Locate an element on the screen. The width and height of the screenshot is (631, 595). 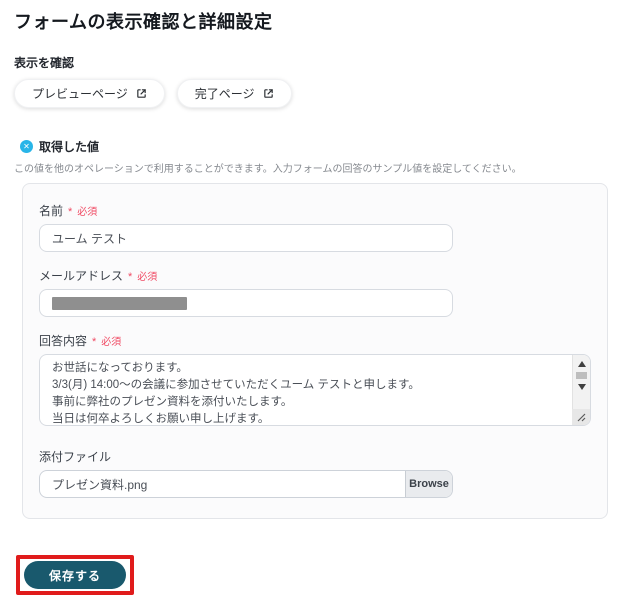
scroll-up-icon is located at coordinates (581, 364).